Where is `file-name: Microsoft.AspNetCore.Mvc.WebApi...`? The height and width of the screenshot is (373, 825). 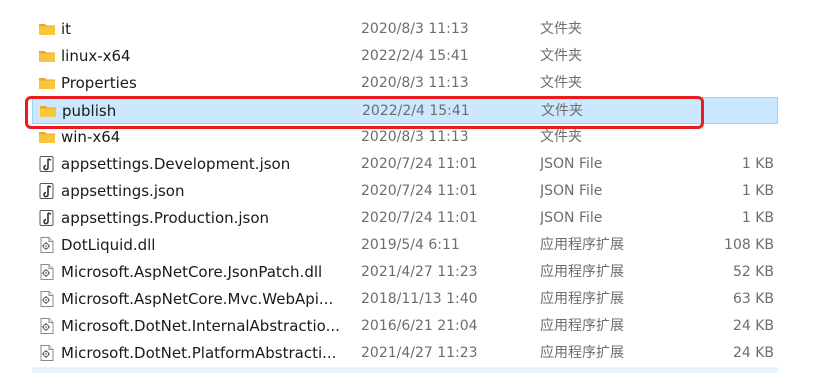
file-name: Microsoft.AspNetCore.Mvc.WebApi... is located at coordinates (197, 299).